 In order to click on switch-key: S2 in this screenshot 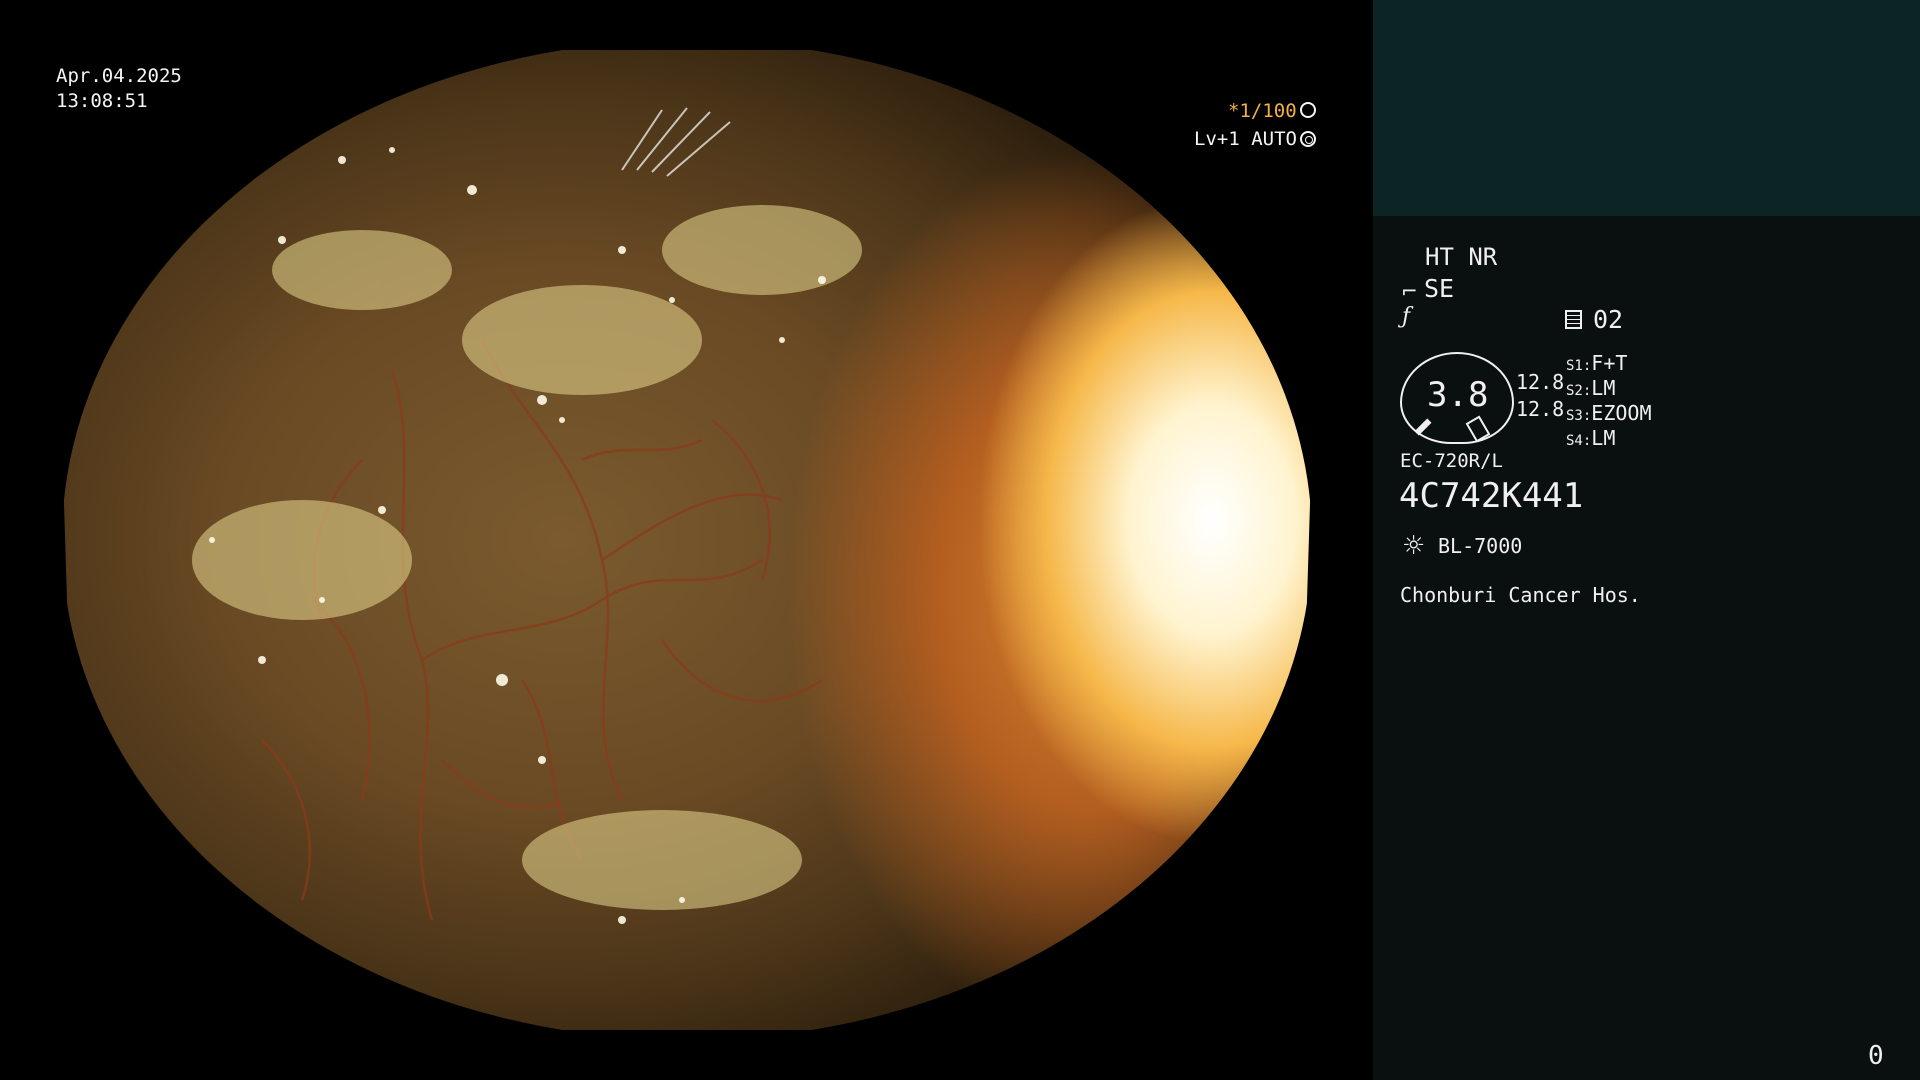, I will do `click(1574, 391)`.